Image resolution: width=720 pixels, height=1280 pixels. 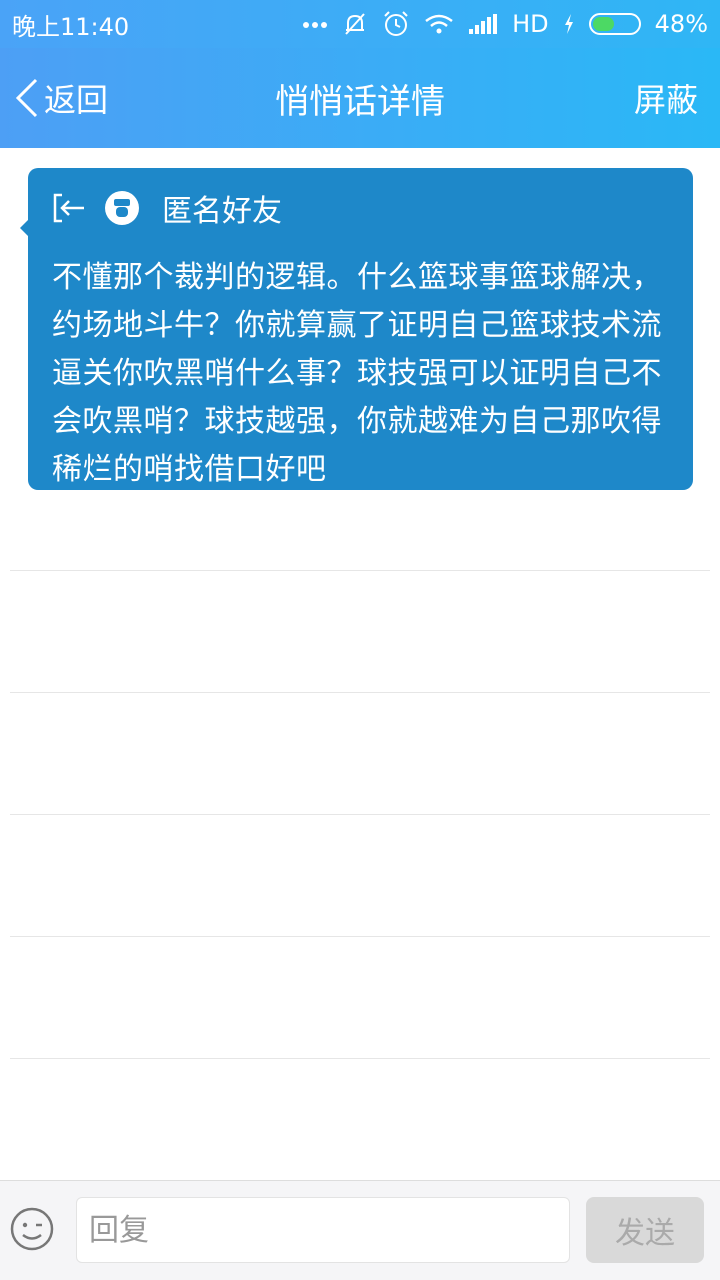 I want to click on block-button: 屏蔽, so click(x=666, y=98).